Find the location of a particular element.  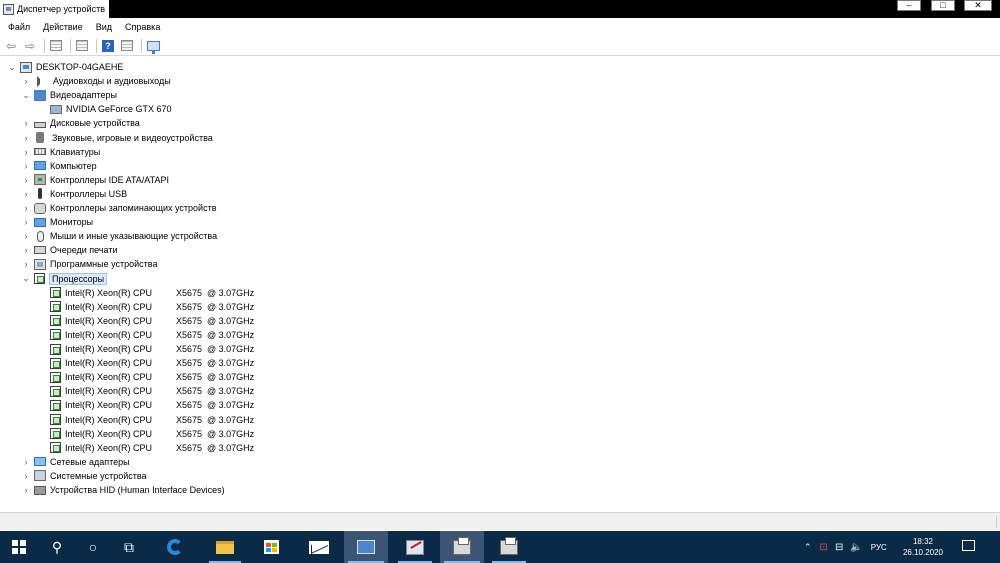

menu-file: Файл is located at coordinates (19, 27).